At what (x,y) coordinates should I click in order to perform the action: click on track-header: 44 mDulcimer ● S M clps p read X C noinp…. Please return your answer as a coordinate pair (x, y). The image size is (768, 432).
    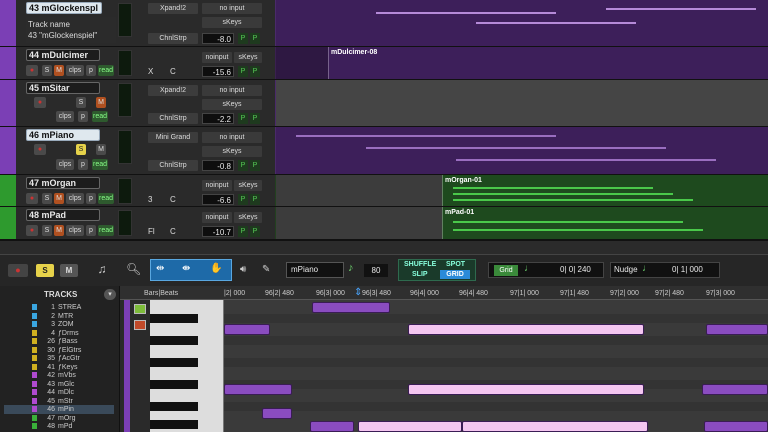
    Looking at the image, I should click on (137, 63).